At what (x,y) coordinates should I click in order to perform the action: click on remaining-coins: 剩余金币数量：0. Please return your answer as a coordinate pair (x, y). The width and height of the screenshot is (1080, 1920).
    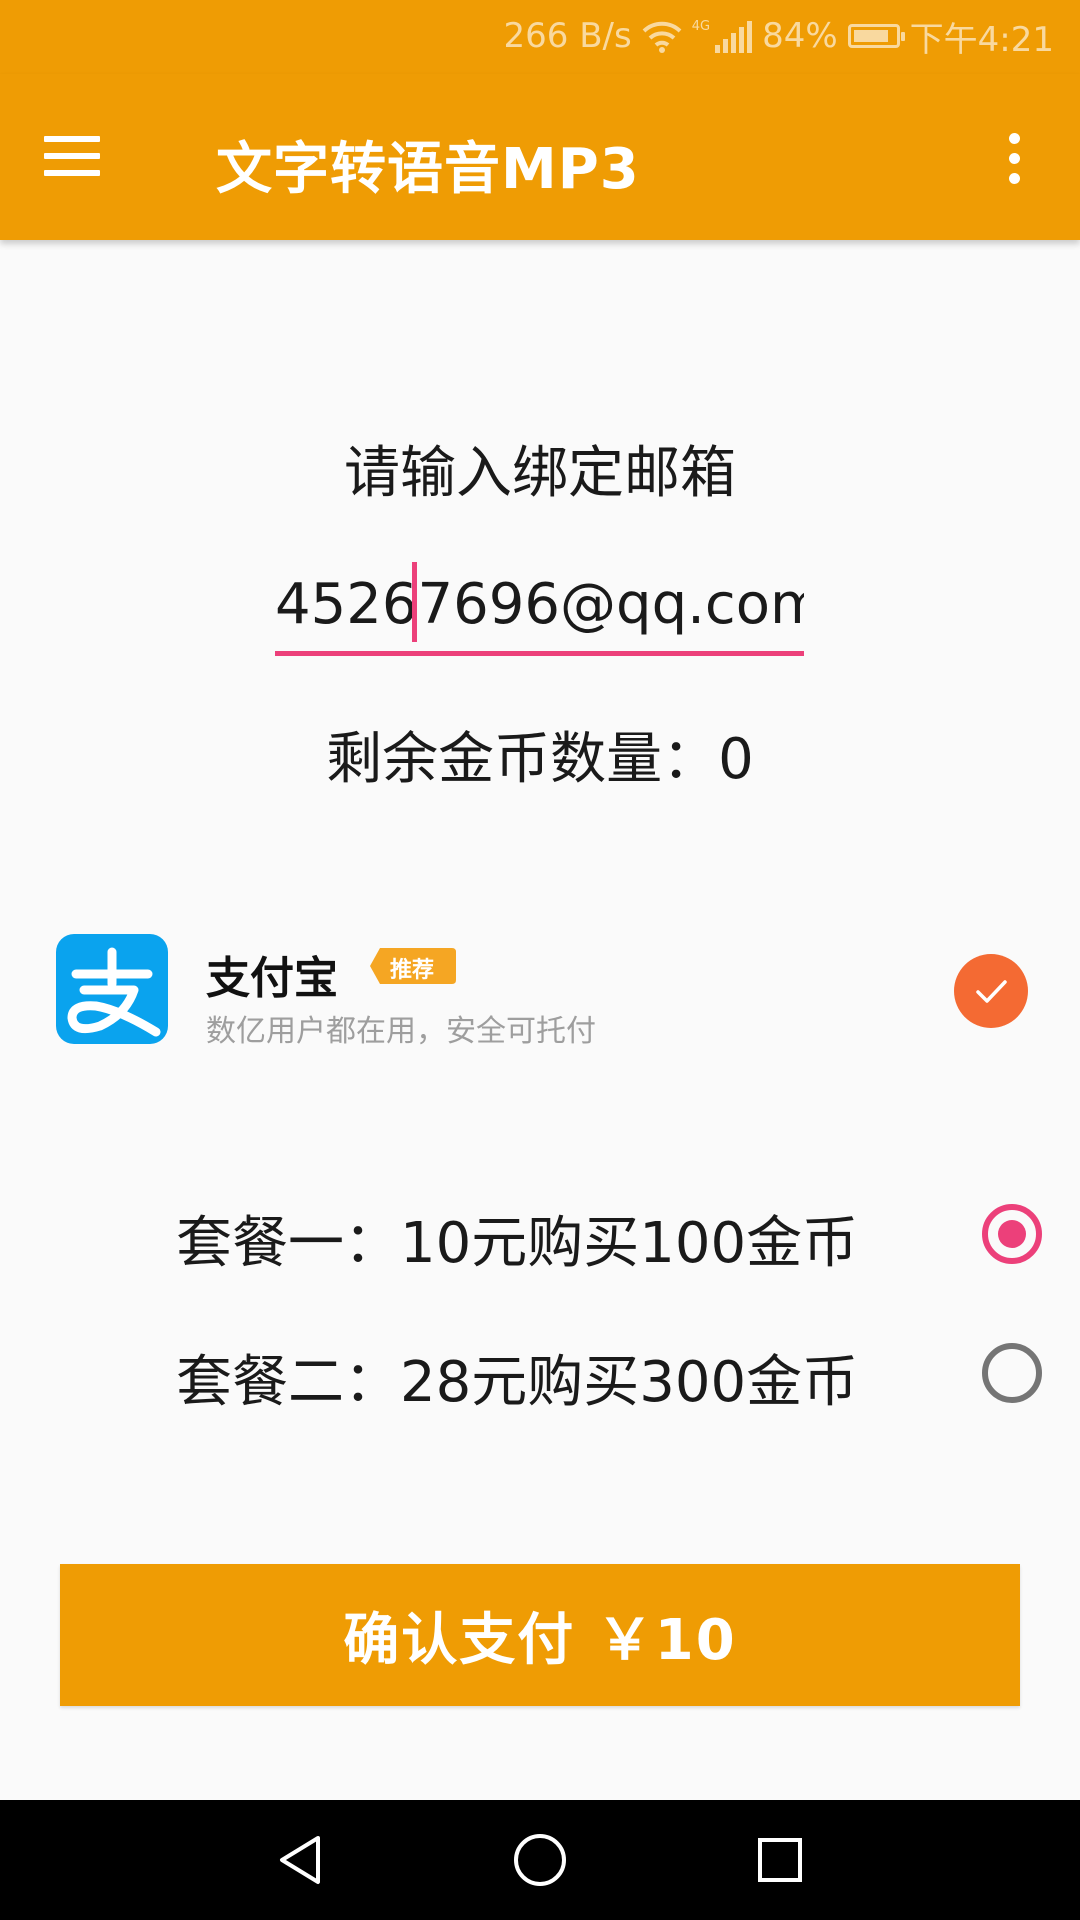
    Looking at the image, I should click on (540, 759).